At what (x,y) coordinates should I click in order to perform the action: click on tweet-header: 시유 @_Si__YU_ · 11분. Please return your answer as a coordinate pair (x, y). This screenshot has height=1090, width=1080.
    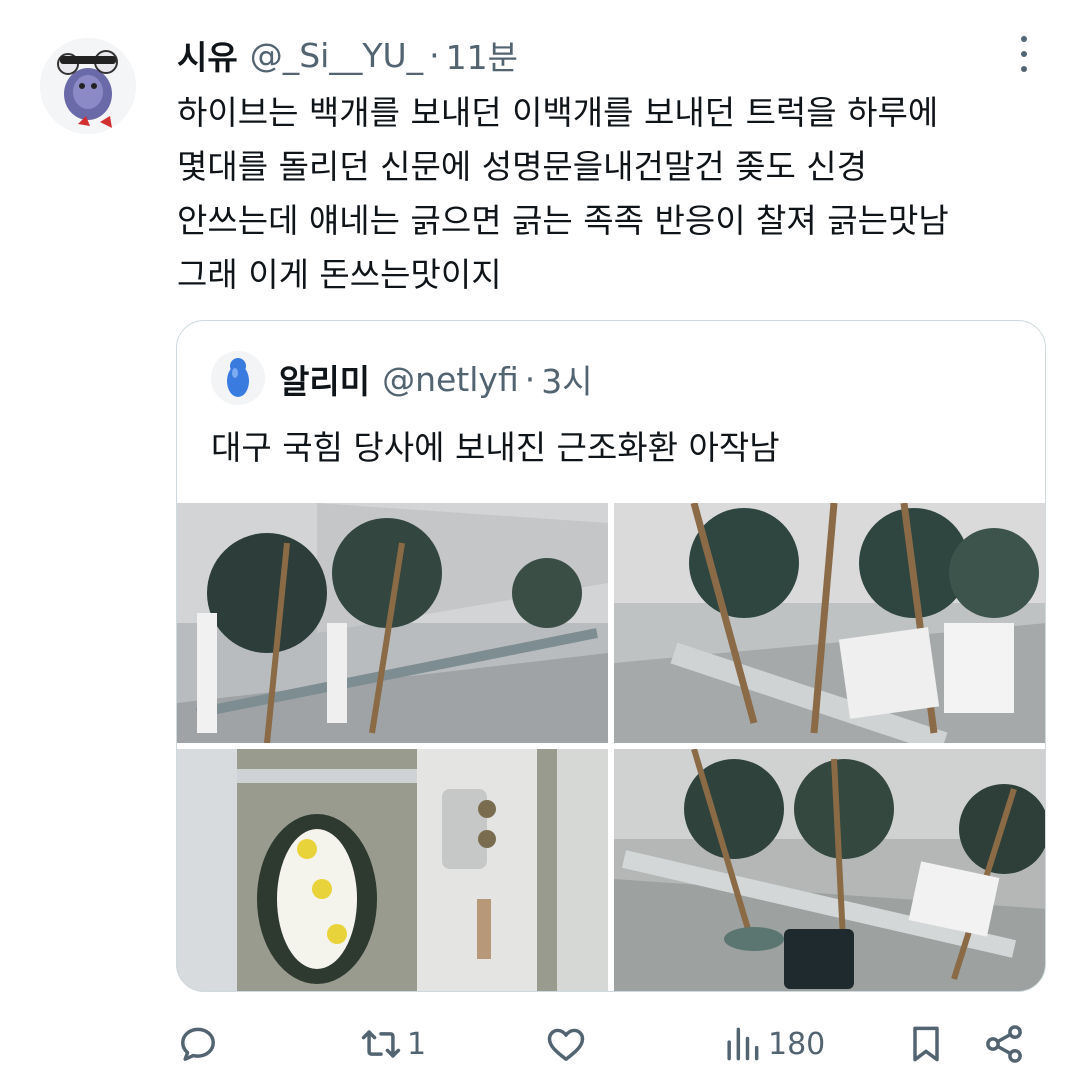
    Looking at the image, I should click on (347, 55).